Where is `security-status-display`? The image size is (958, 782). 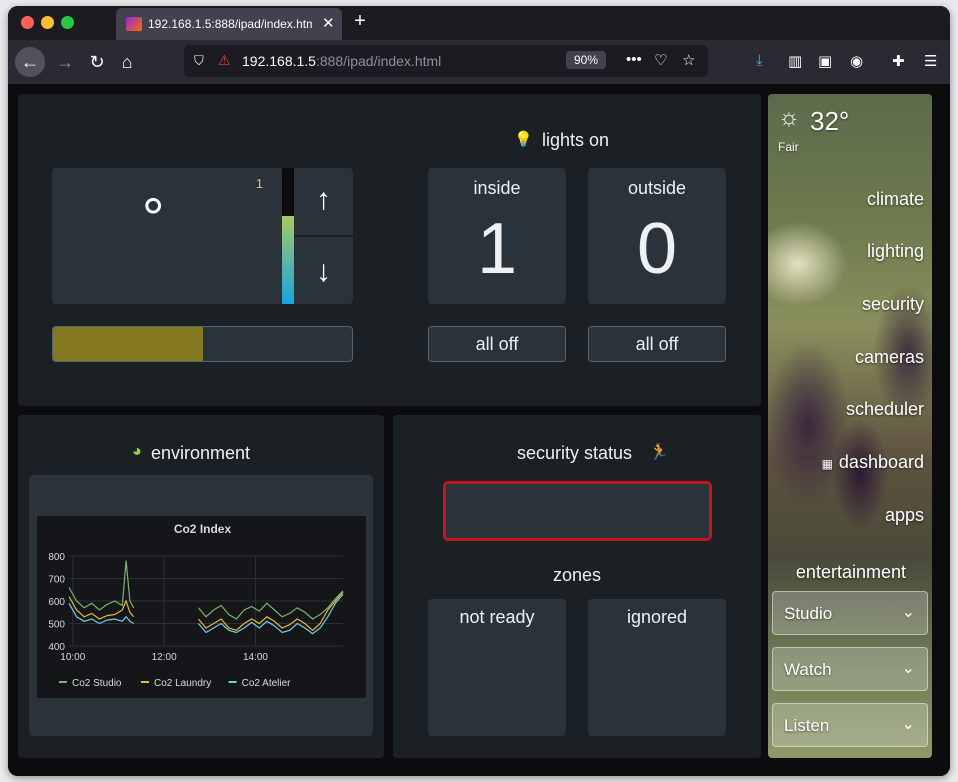
security-status-display is located at coordinates (577, 511).